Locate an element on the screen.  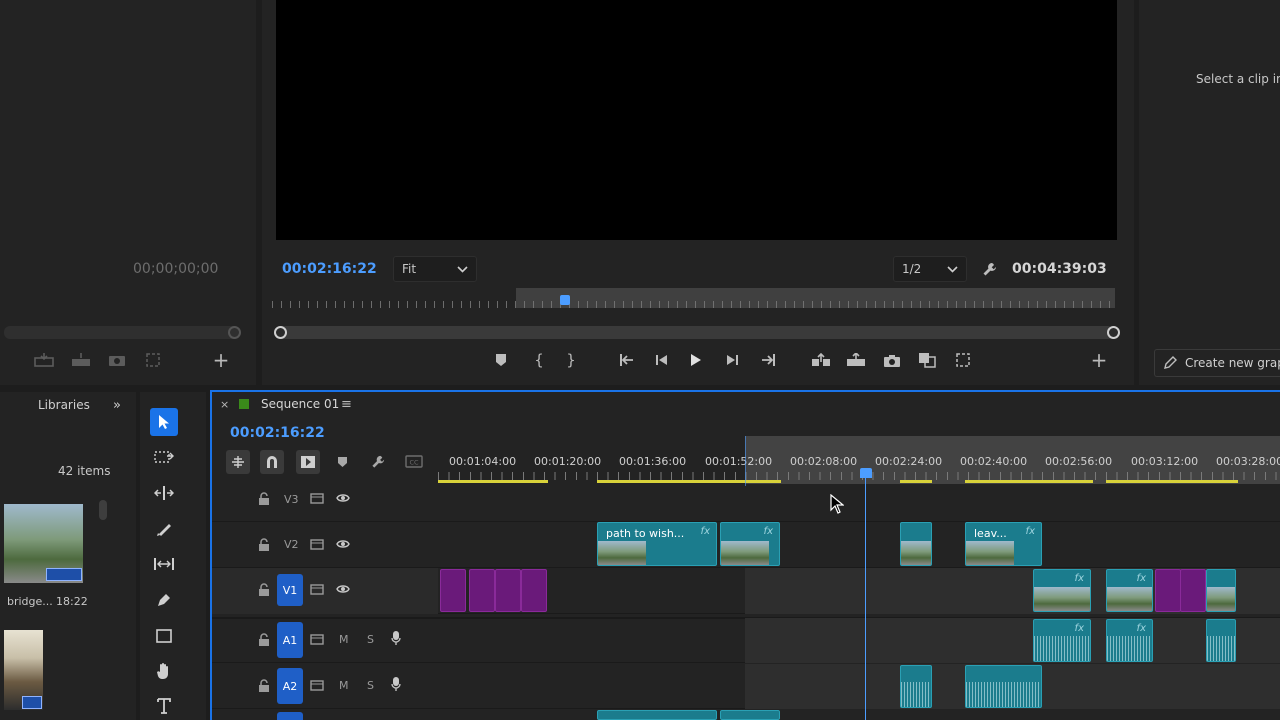
source-patch-a3 is located at coordinates (290, 716).